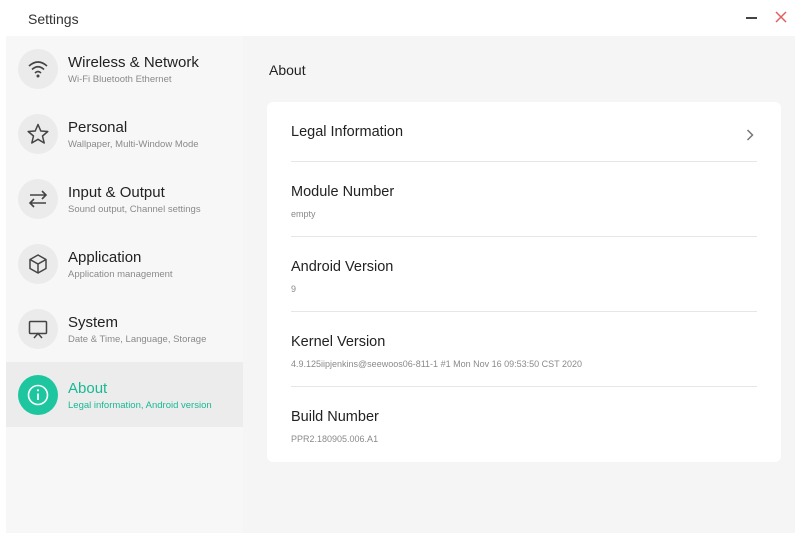  Describe the element at coordinates (38, 264) in the screenshot. I see `cube-icon` at that location.